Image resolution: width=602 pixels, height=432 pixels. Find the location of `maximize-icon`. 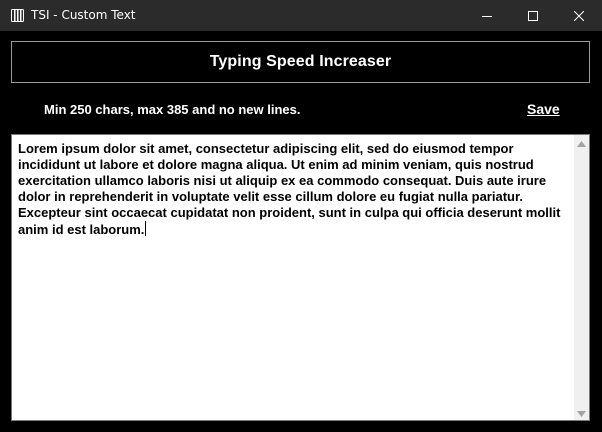

maximize-icon is located at coordinates (533, 15).